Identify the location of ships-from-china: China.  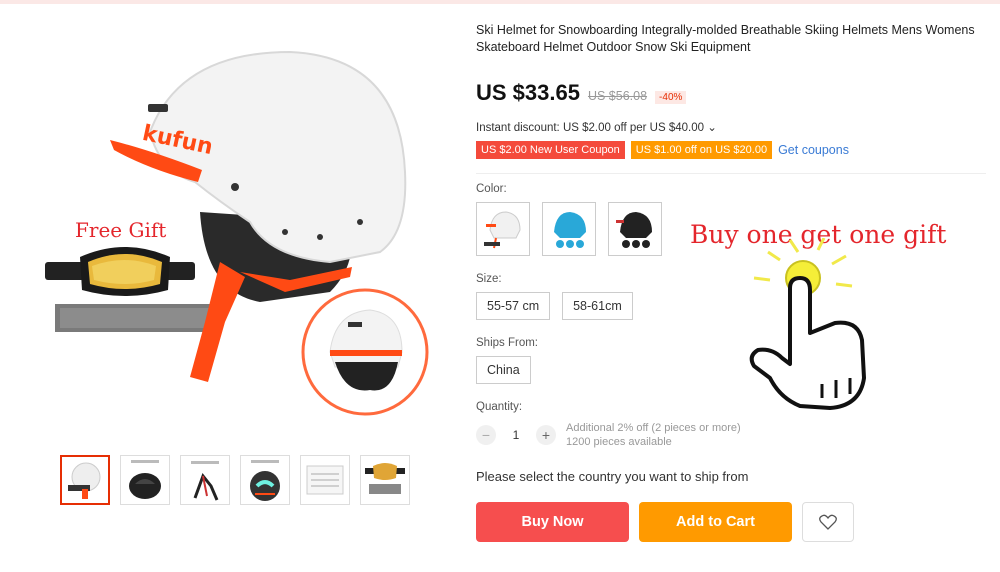
(503, 370).